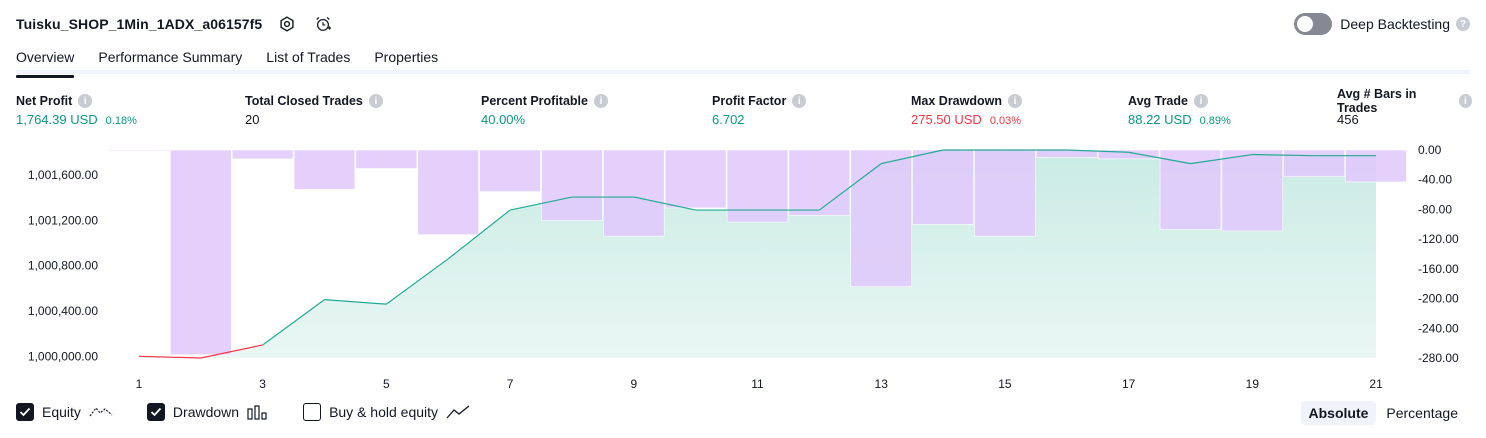 The height and width of the screenshot is (438, 1486). Describe the element at coordinates (1438, 239) in the screenshot. I see `y-right-tick-label: -120.00` at that location.